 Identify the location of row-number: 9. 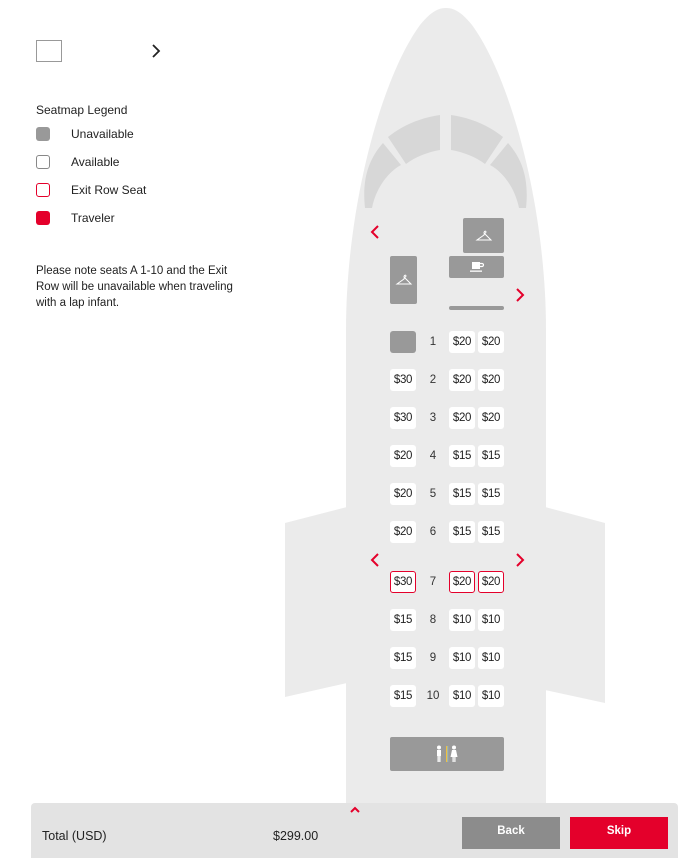
(433, 658).